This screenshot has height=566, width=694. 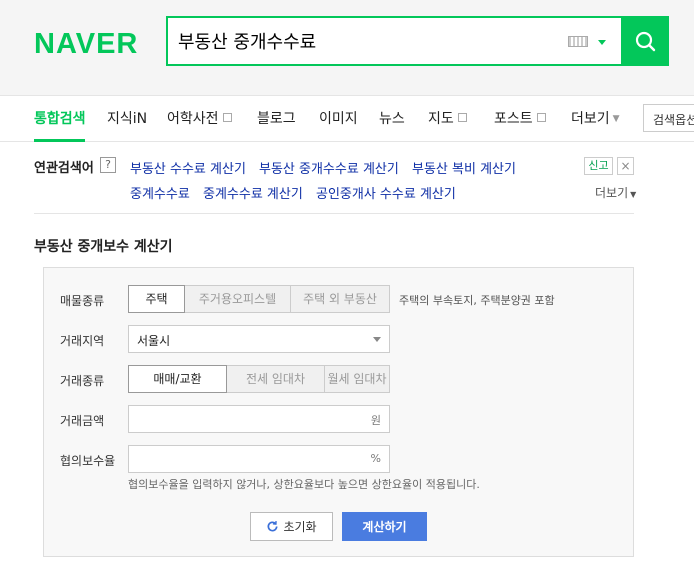 What do you see at coordinates (275, 379) in the screenshot?
I see `trade-type-option: 전세 임대차` at bounding box center [275, 379].